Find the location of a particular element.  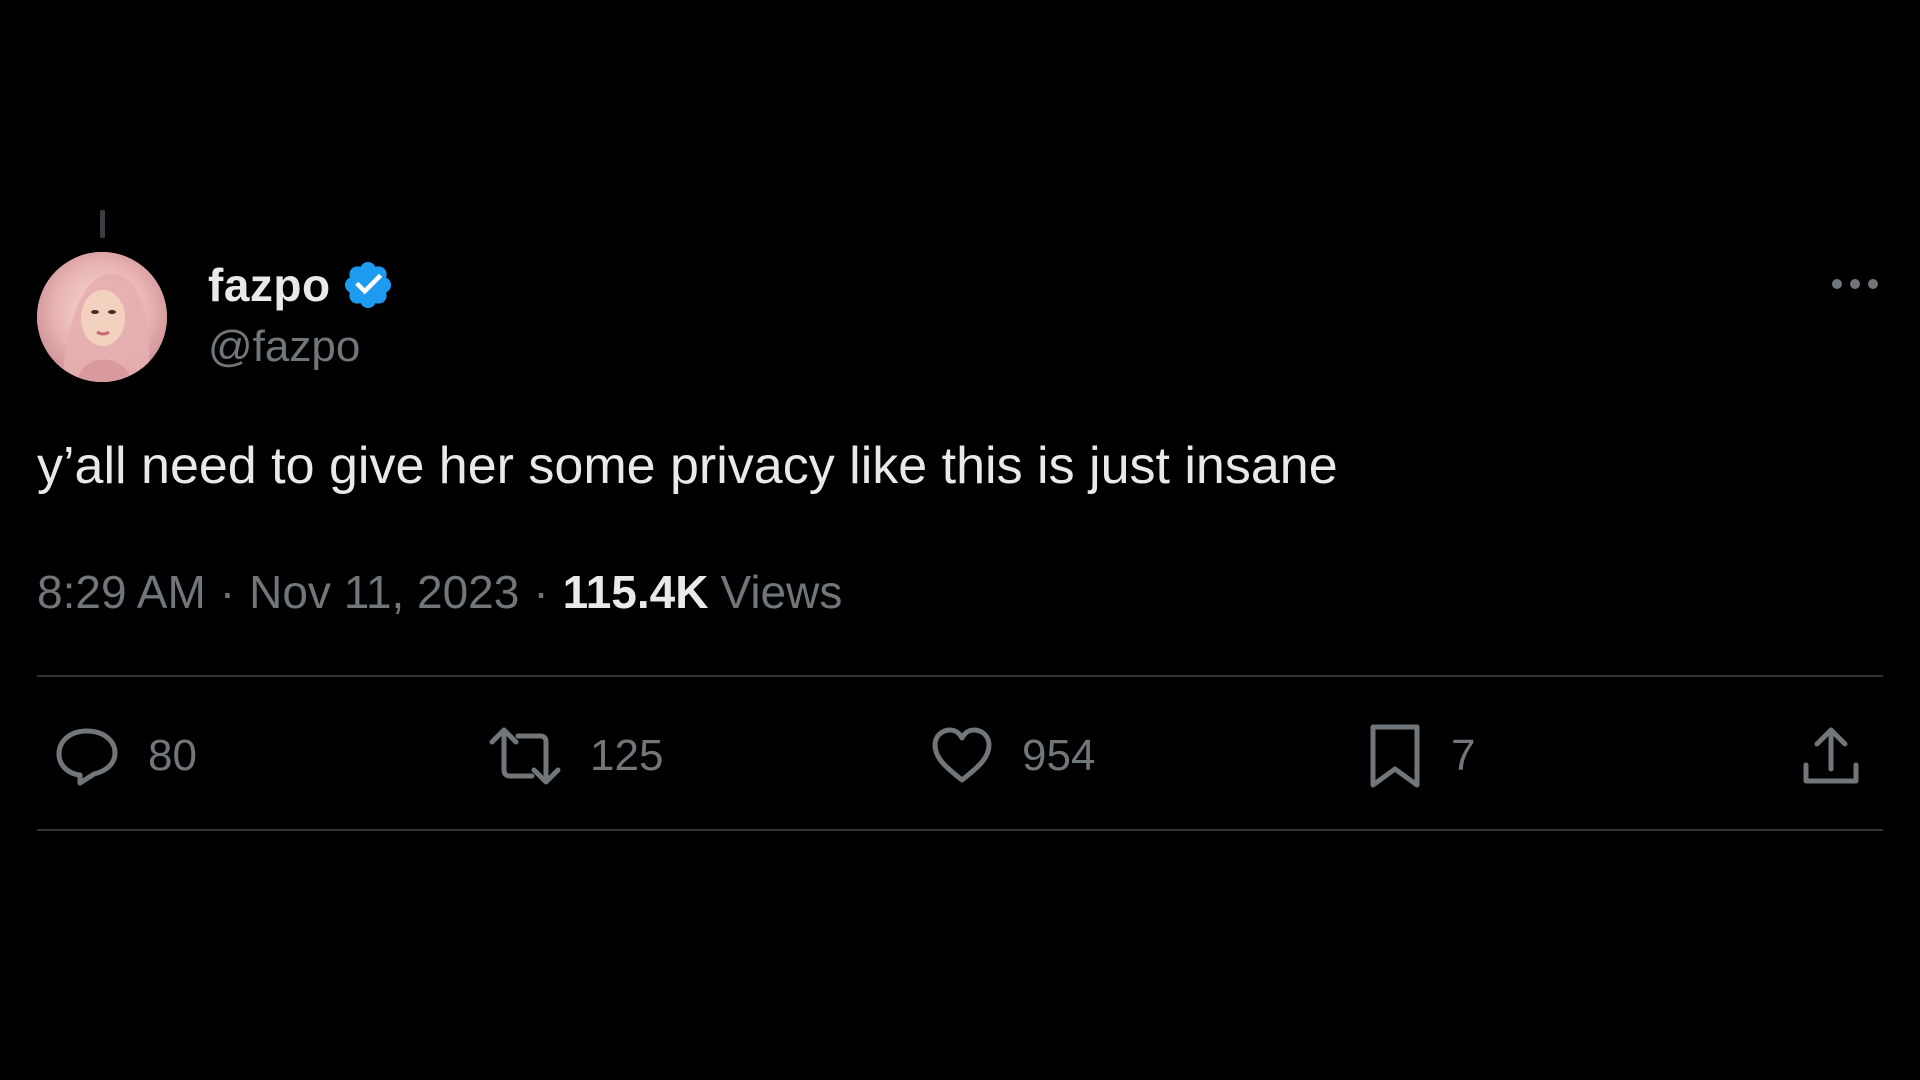

reply-count: 80 is located at coordinates (172, 755).